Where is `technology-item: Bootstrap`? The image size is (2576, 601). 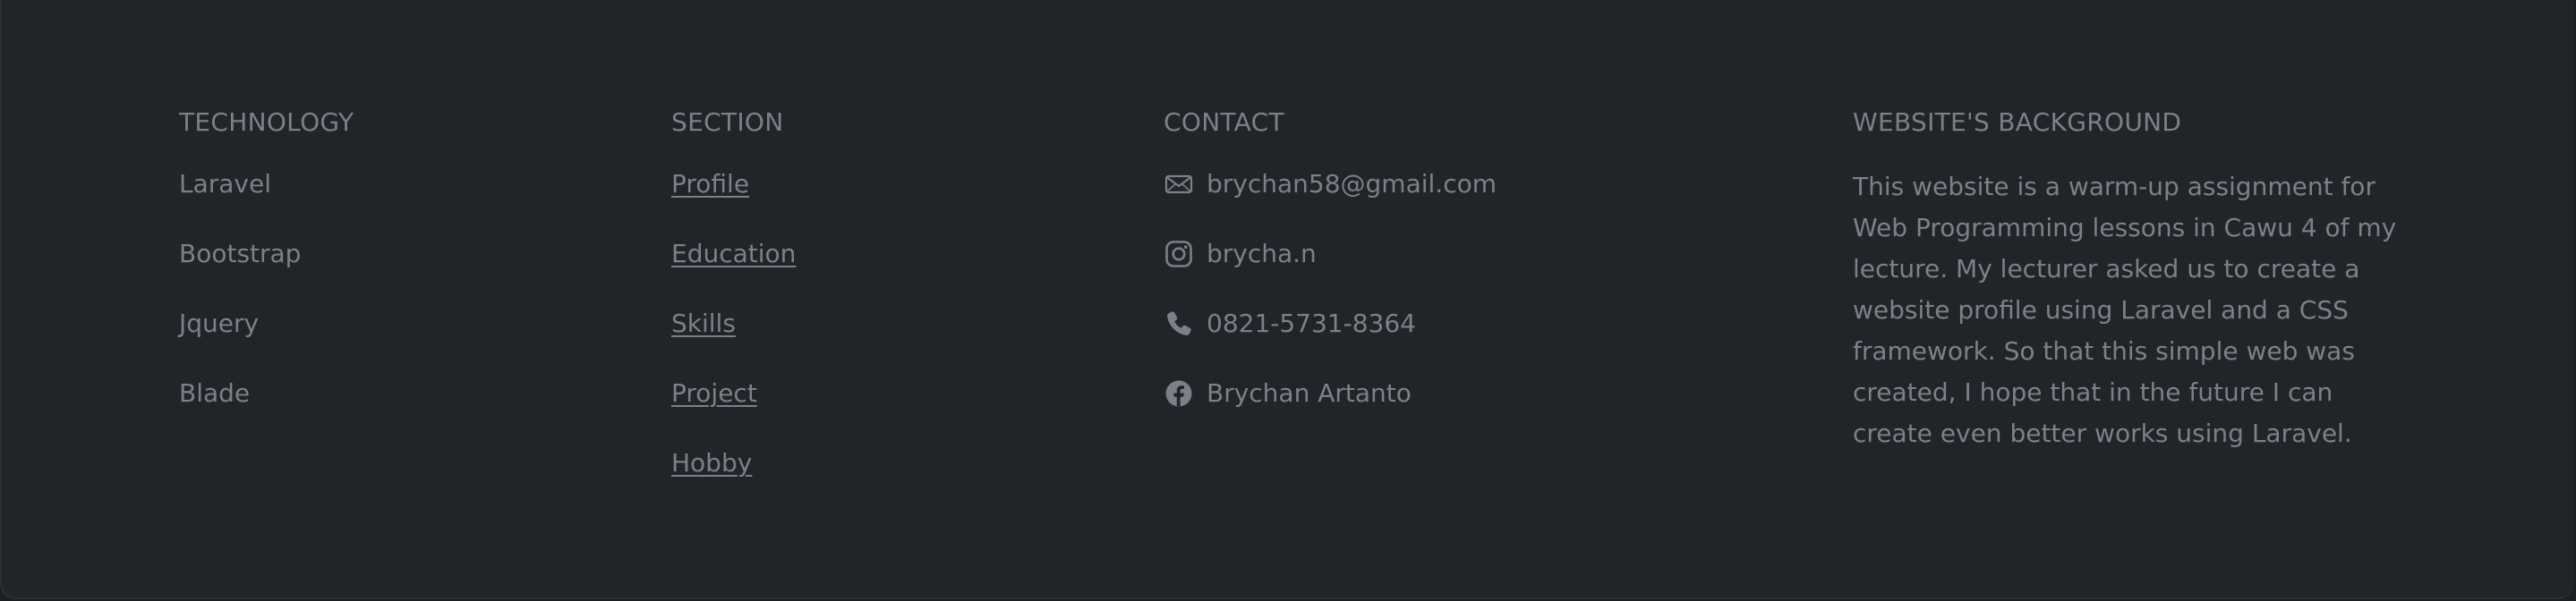 technology-item: Bootstrap is located at coordinates (240, 253).